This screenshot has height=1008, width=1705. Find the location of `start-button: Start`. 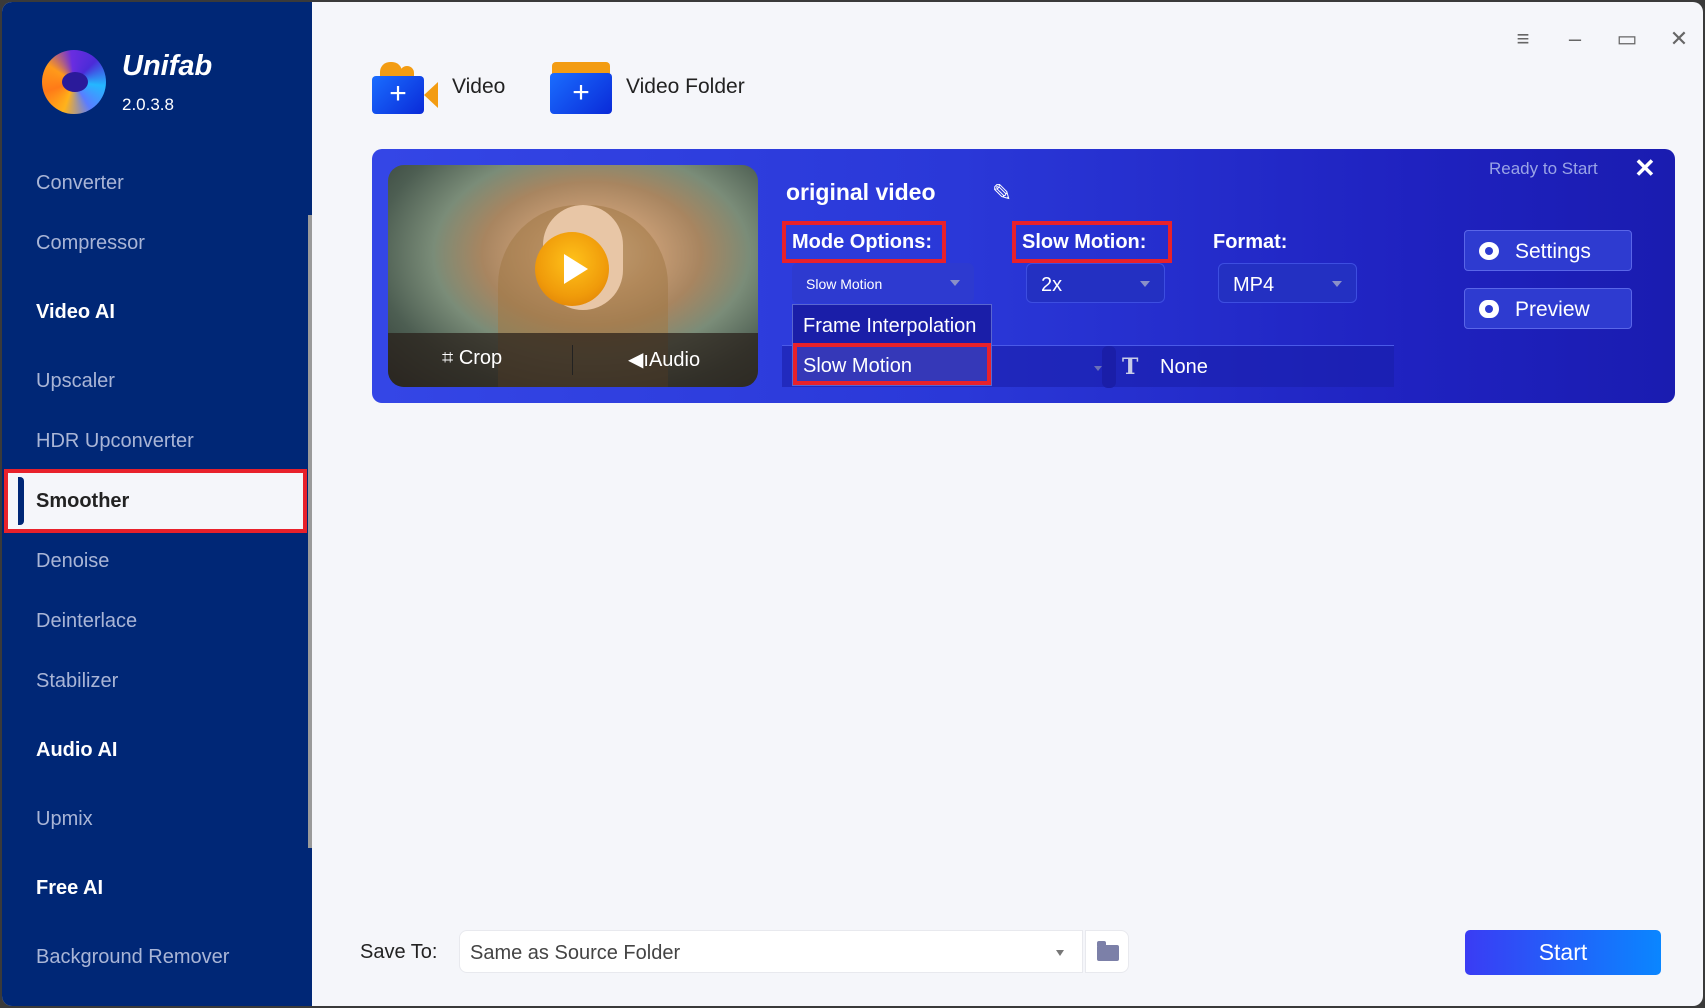

start-button: Start is located at coordinates (1563, 952).